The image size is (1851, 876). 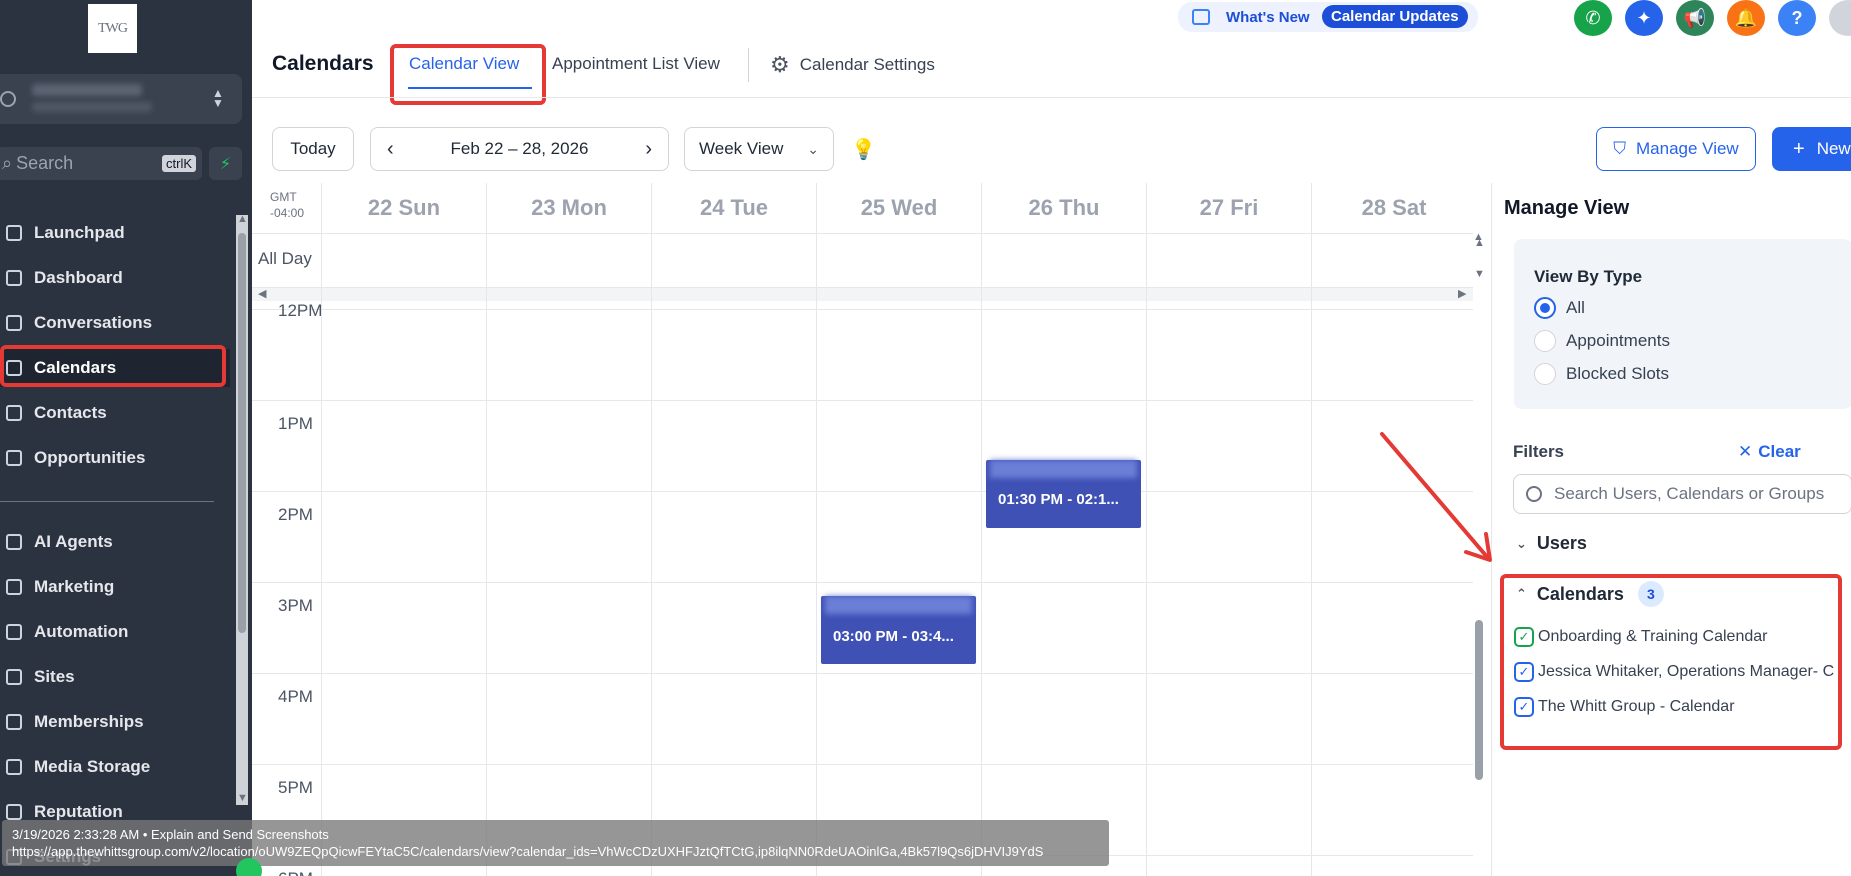 What do you see at coordinates (115, 458) in the screenshot?
I see `sidebar-item-opportunities: Opportunities` at bounding box center [115, 458].